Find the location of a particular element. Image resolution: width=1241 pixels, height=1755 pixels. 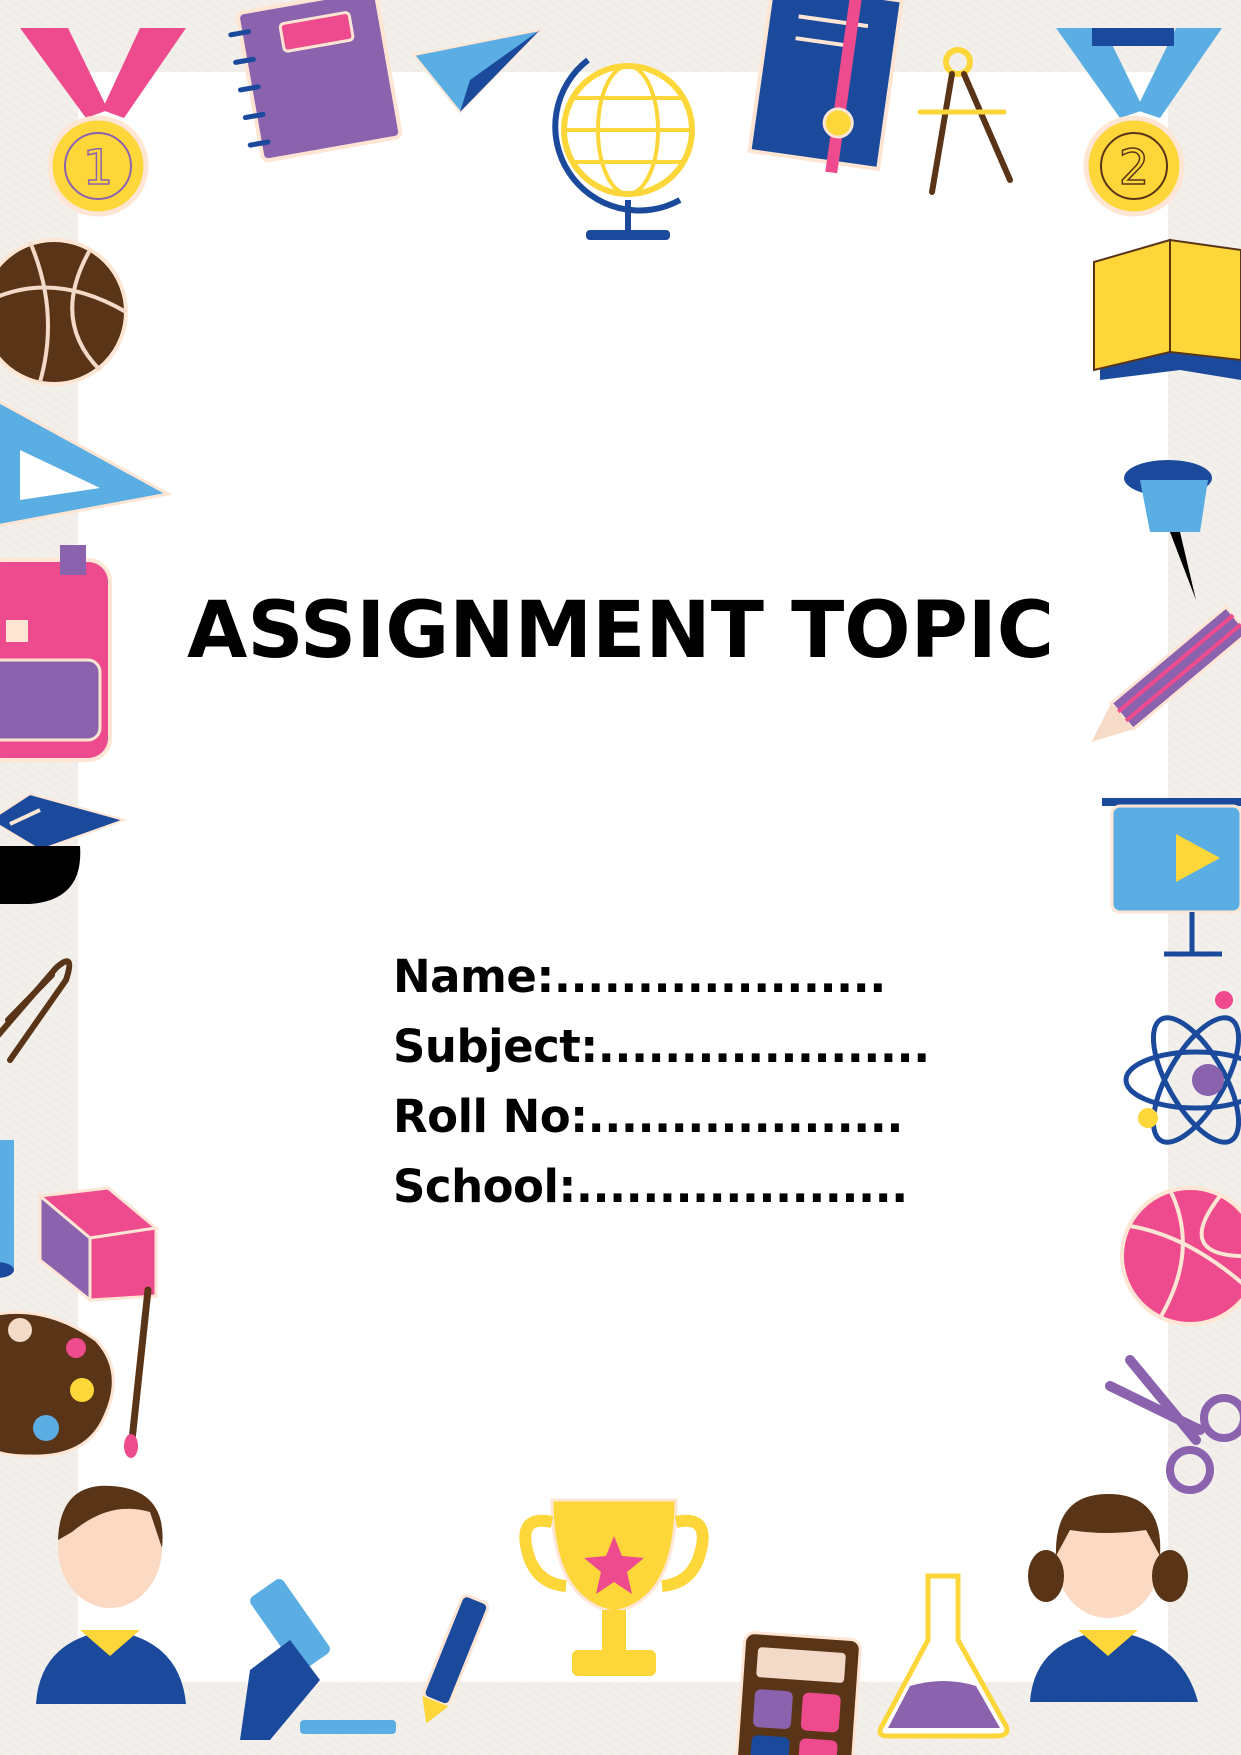

microscope-icon is located at coordinates (318, 1659).